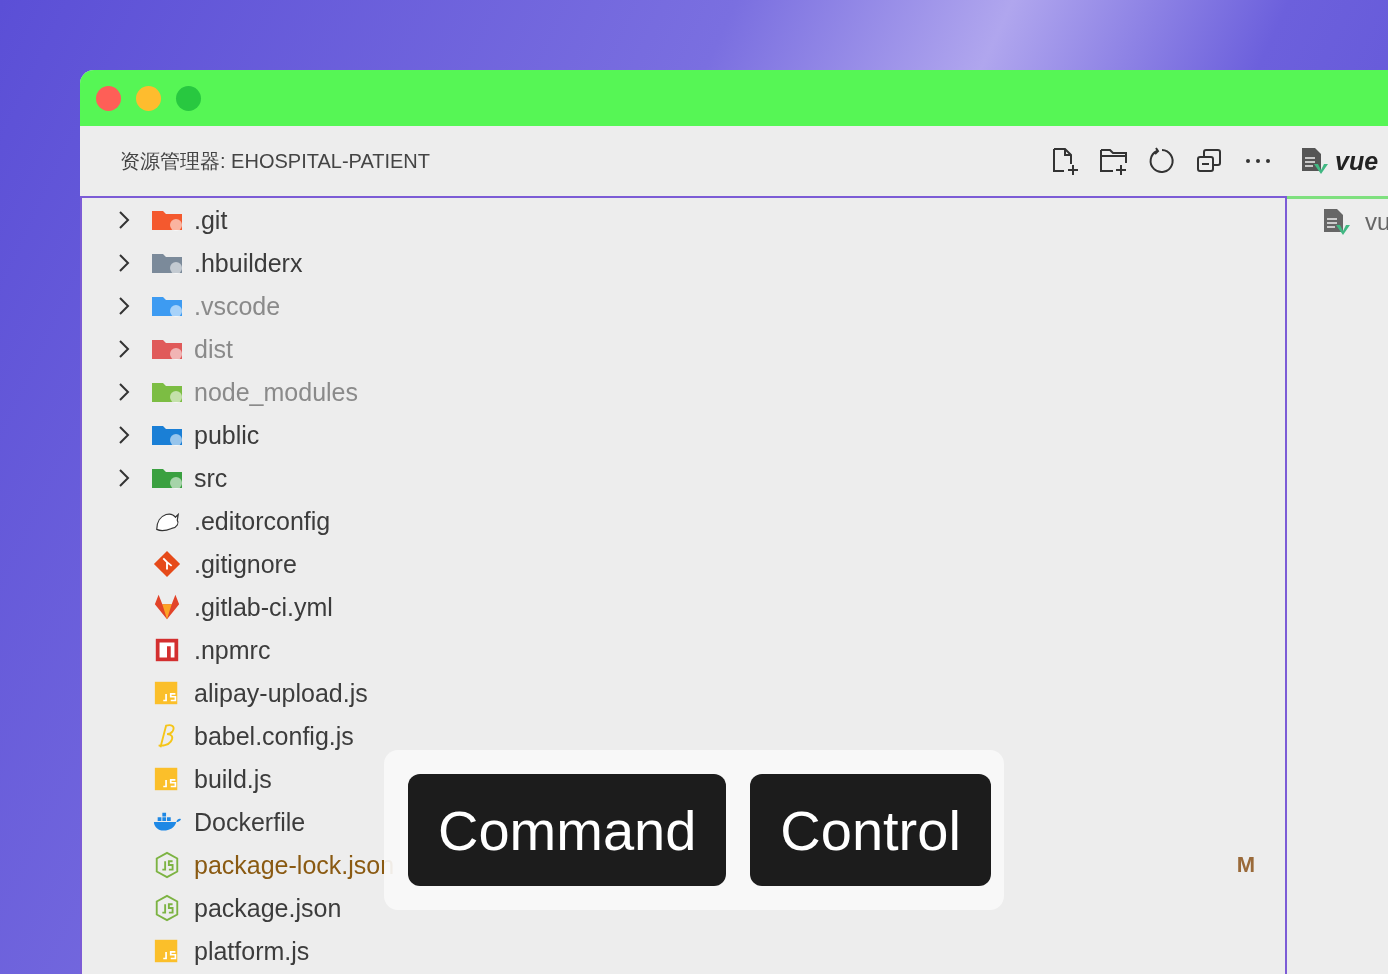  I want to click on file-name: package.json, so click(268, 907).